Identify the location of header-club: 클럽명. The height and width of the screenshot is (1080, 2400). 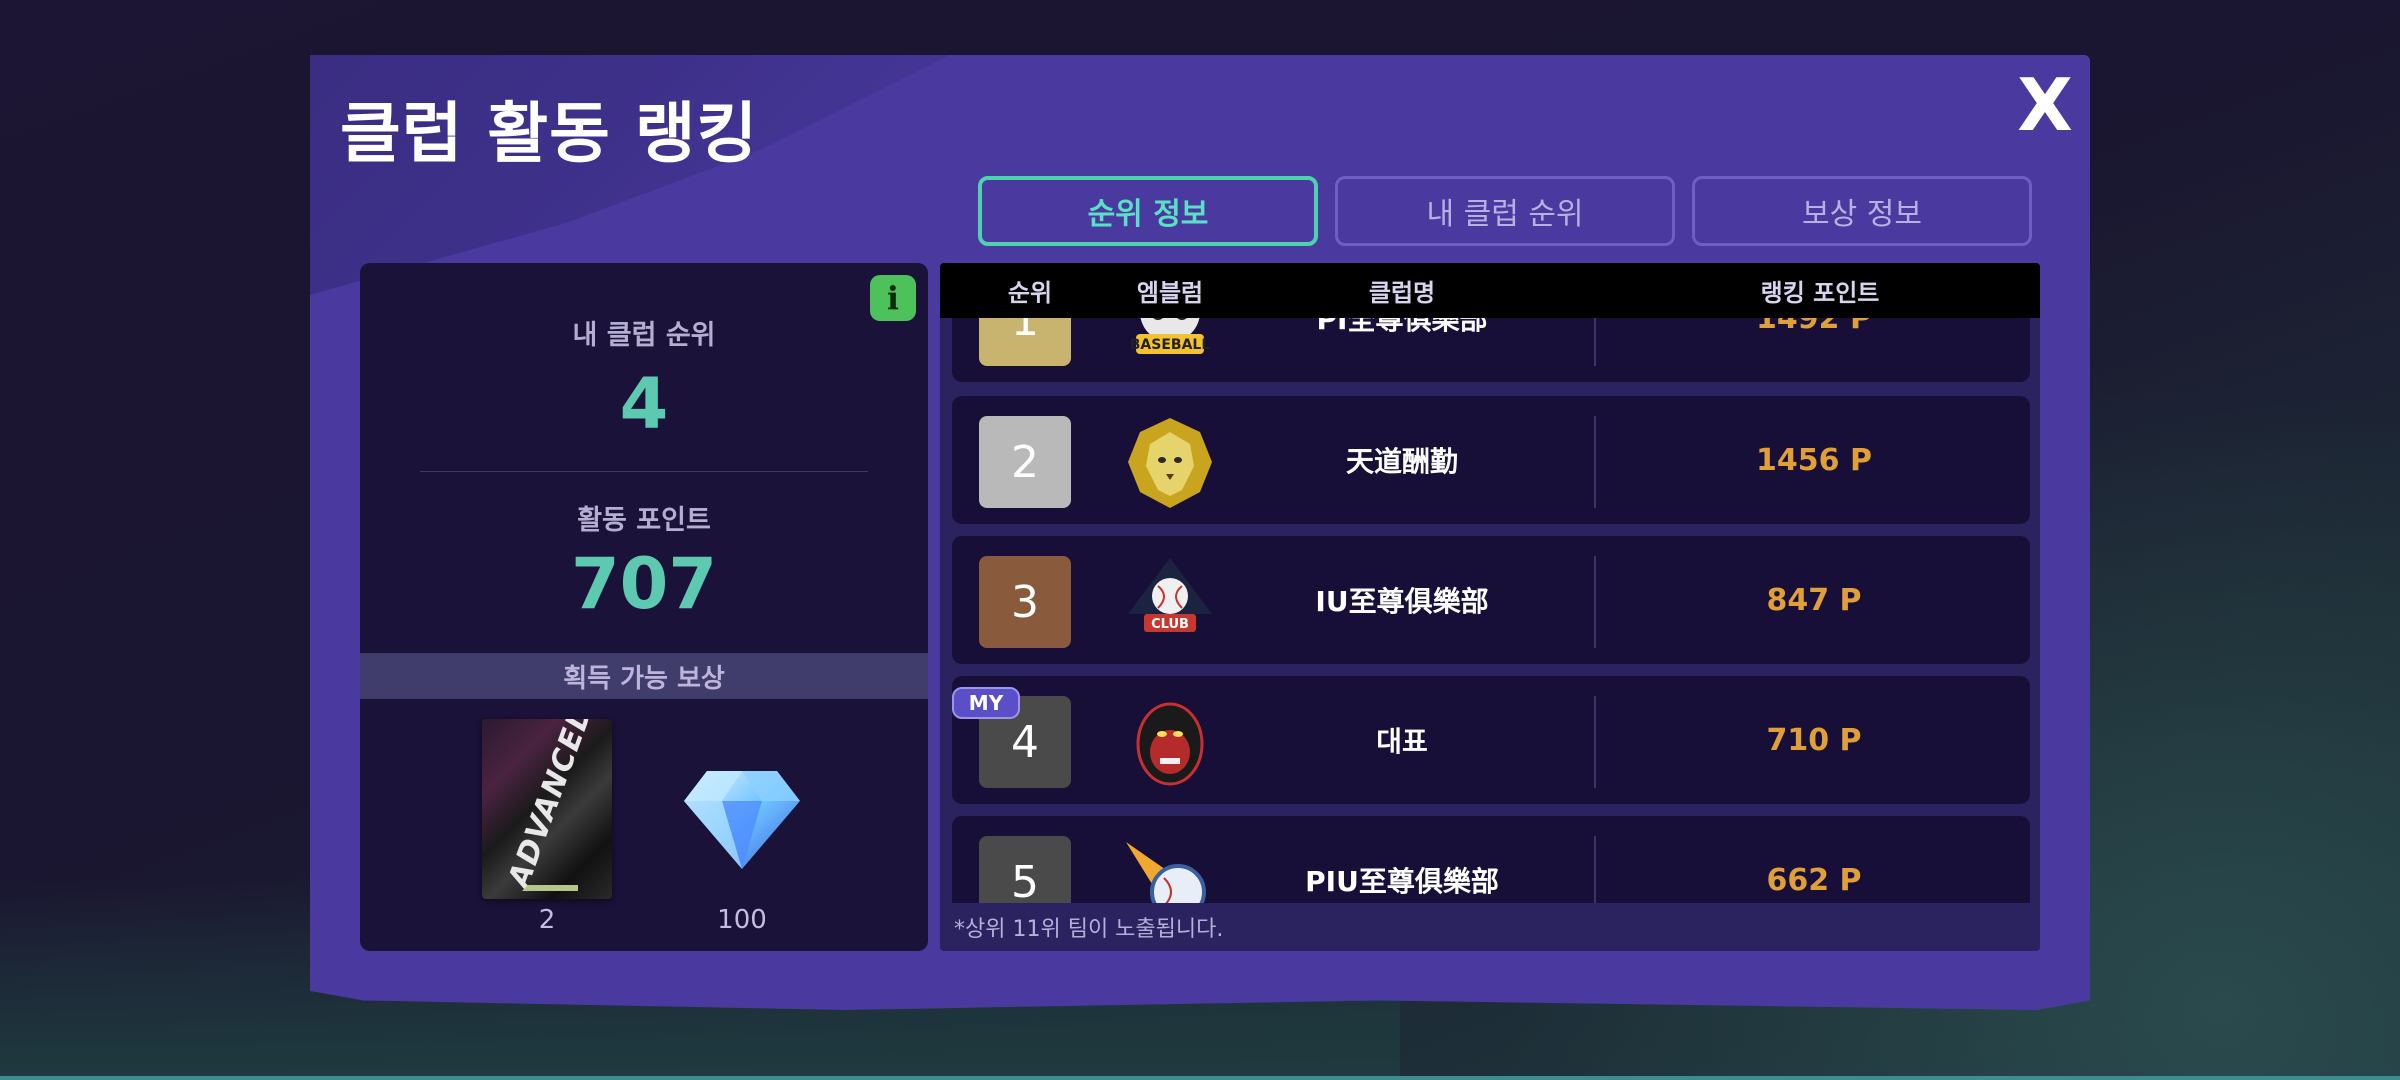
(1402, 293).